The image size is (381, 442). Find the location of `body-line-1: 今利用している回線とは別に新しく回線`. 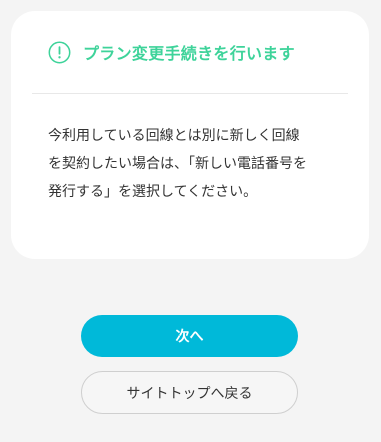

body-line-1: 今利用している回線とは別に新しく回線 is located at coordinates (174, 136).